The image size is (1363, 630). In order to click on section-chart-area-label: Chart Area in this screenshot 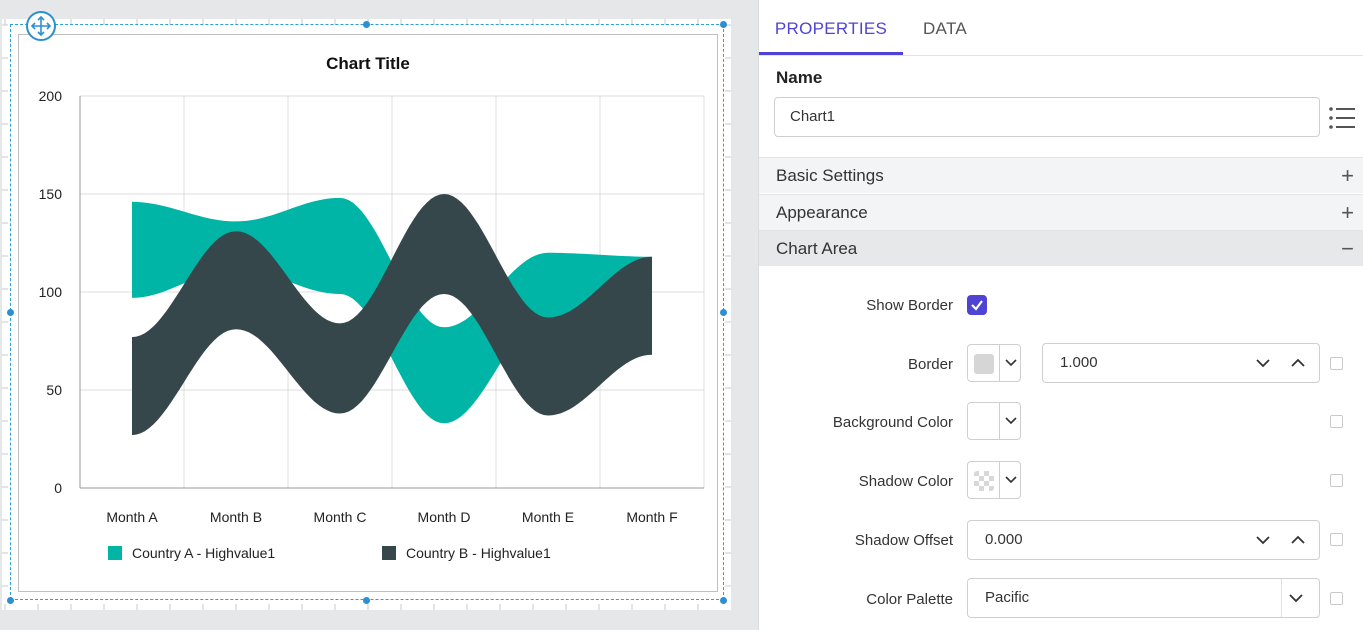, I will do `click(817, 248)`.